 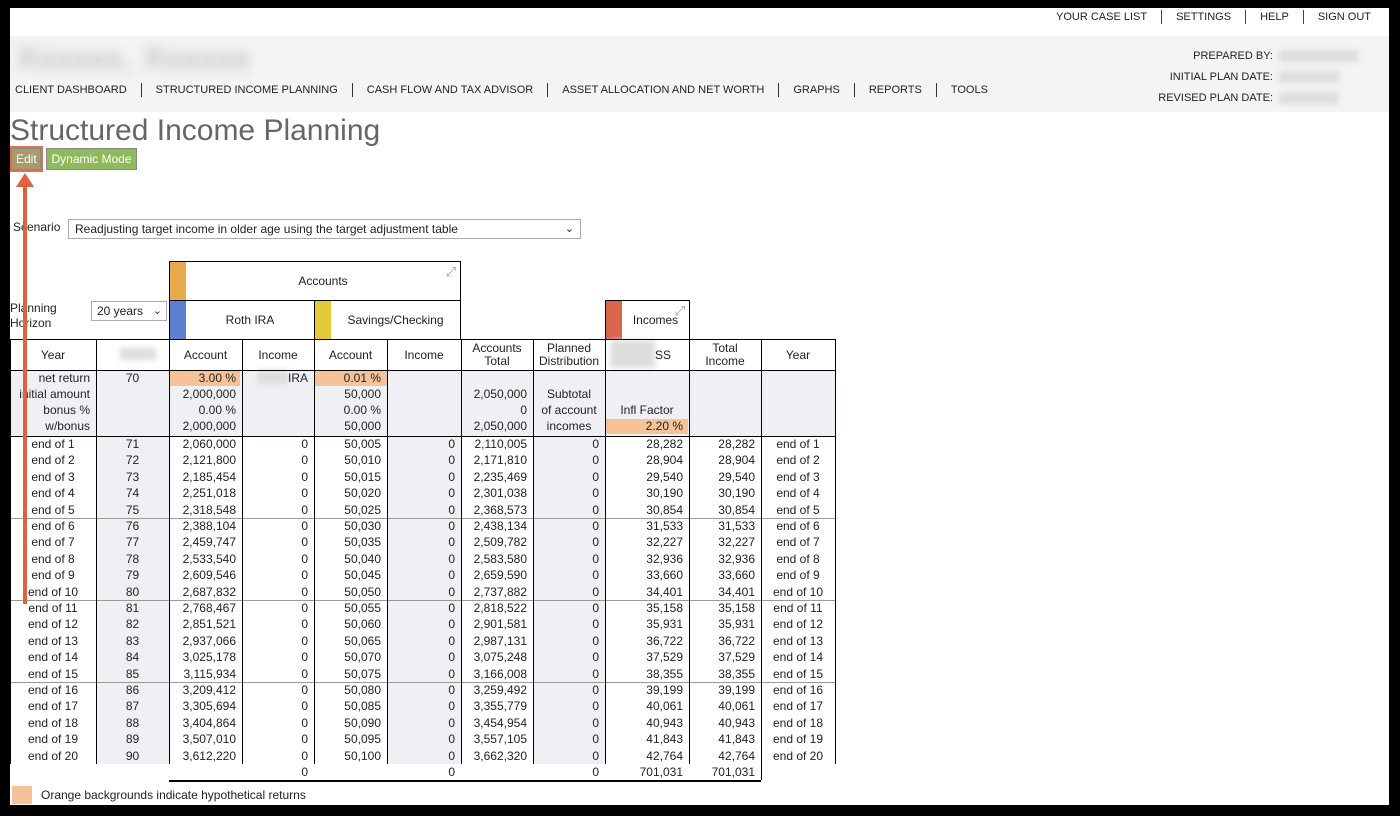 What do you see at coordinates (647, 410) in the screenshot?
I see `ss-param: Infl Factor` at bounding box center [647, 410].